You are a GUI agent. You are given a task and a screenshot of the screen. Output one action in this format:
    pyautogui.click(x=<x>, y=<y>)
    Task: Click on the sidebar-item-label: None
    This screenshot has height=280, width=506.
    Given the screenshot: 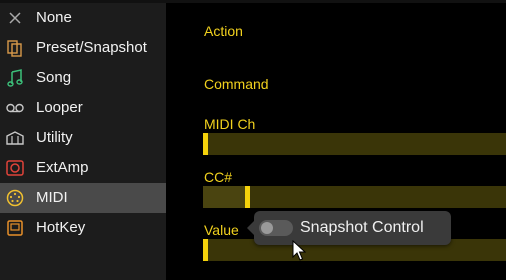 What is the action you would take?
    pyautogui.click(x=54, y=17)
    